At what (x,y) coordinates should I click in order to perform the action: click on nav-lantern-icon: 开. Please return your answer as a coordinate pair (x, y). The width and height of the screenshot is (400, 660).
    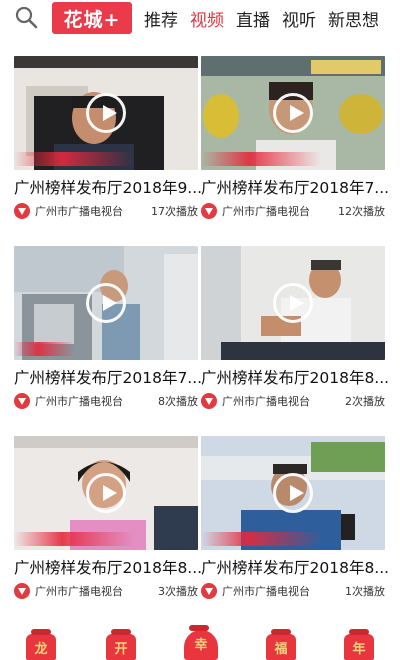
    Looking at the image, I should click on (121, 644).